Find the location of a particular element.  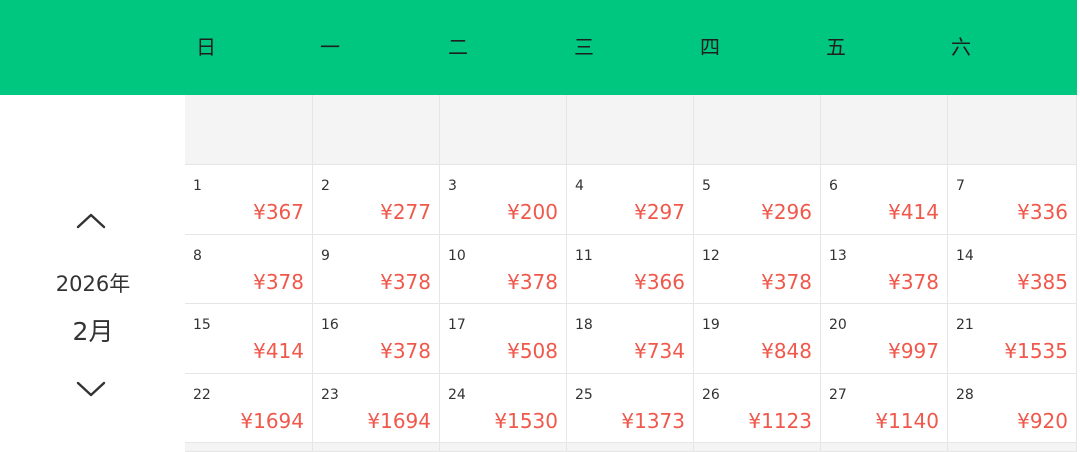

day-price: ¥414 is located at coordinates (278, 351).